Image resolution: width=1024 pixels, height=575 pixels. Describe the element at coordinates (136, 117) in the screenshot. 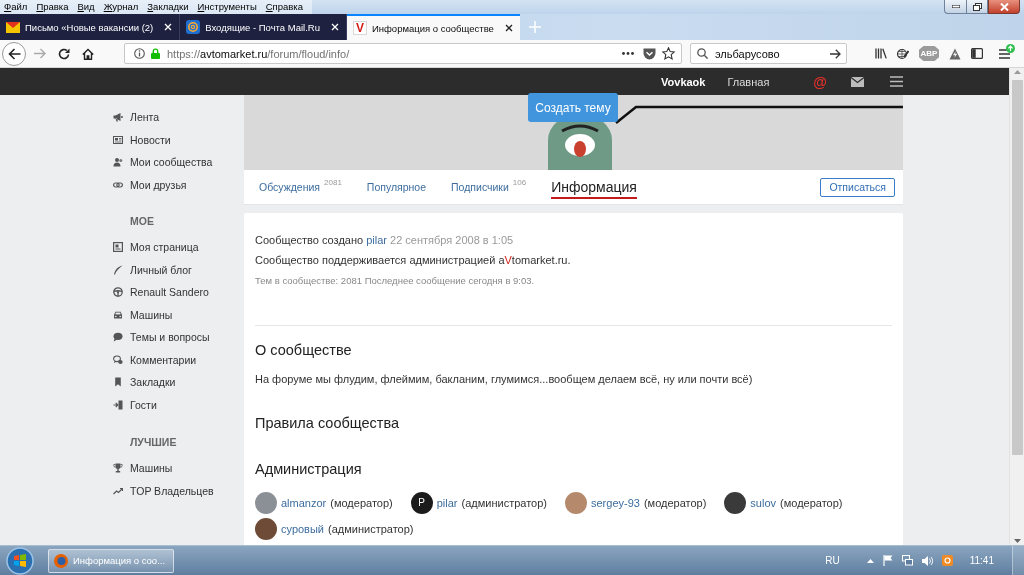

I see `sidebar-item: Лента` at that location.